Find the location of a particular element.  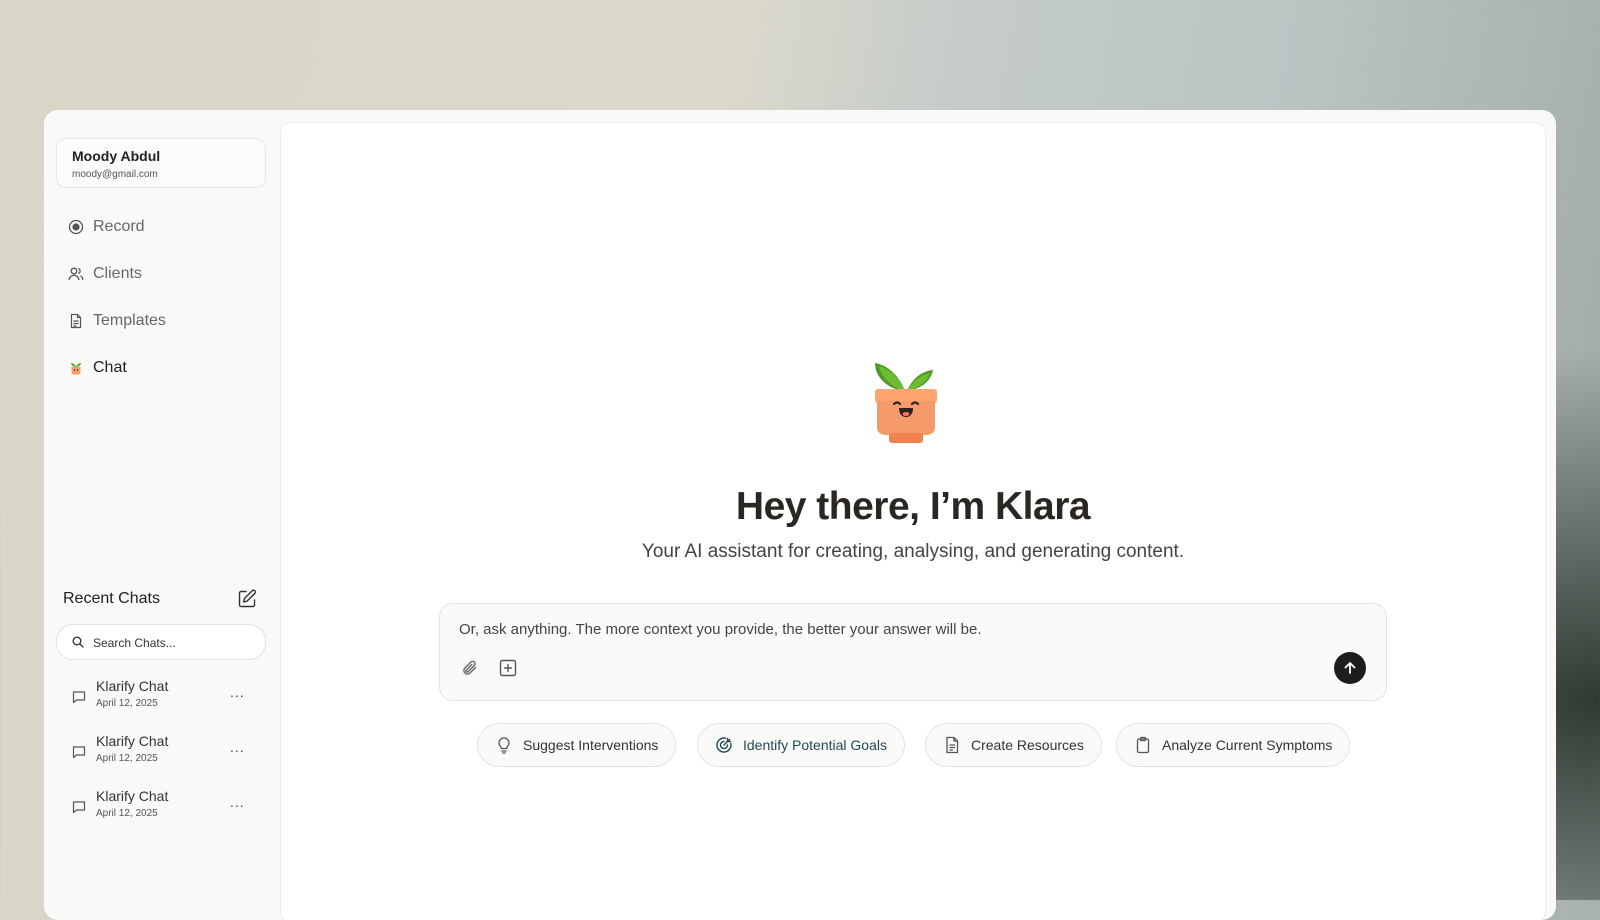

chip-label: Analyze Current Symptoms is located at coordinates (1247, 745).